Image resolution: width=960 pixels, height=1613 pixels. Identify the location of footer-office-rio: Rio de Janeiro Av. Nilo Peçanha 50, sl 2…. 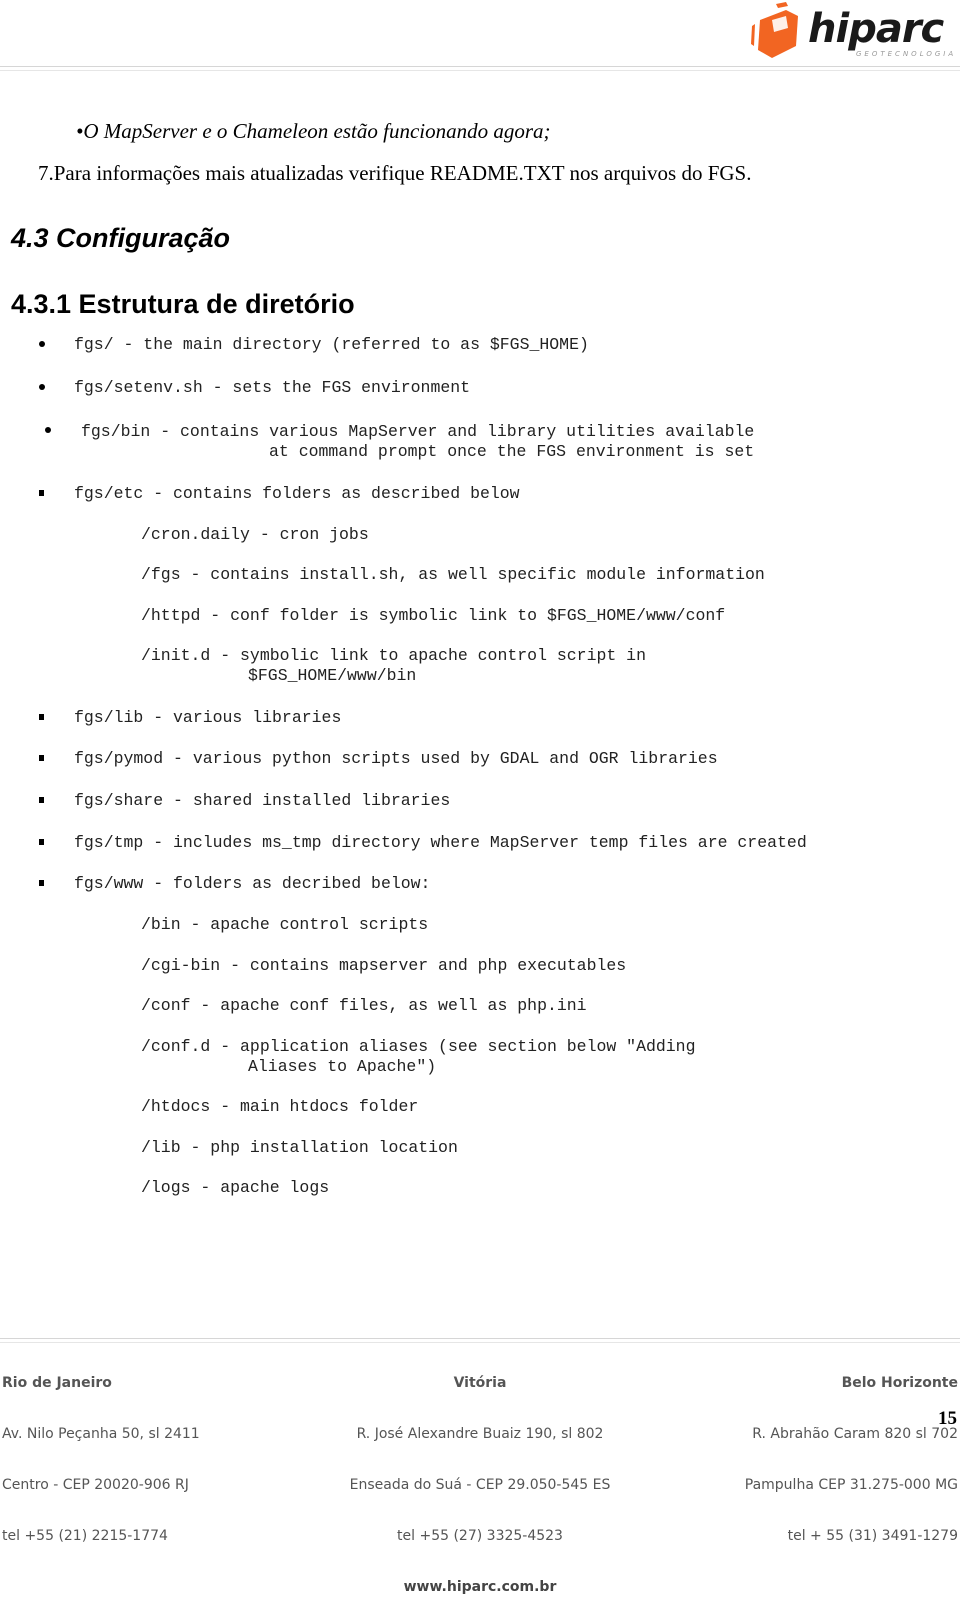
(101, 1451).